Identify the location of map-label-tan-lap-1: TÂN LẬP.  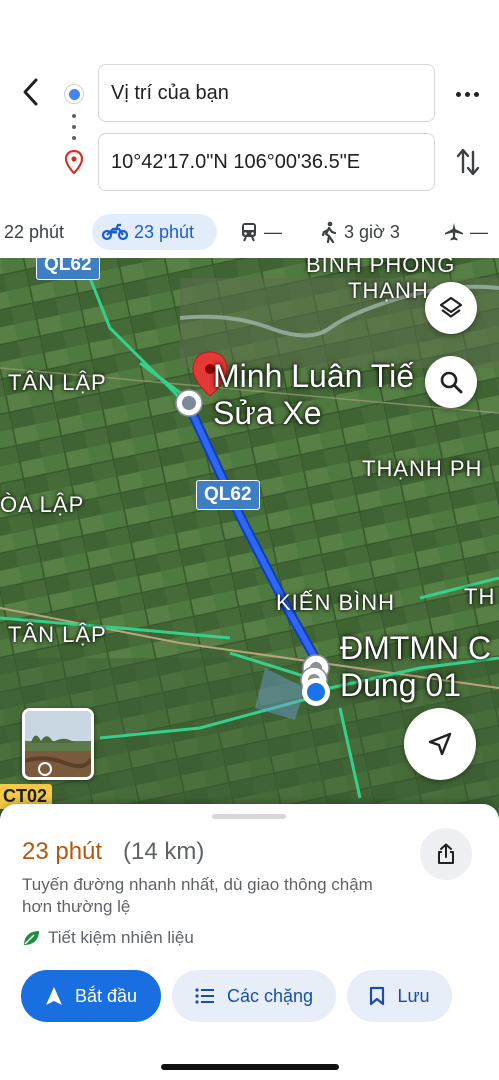
(57, 382).